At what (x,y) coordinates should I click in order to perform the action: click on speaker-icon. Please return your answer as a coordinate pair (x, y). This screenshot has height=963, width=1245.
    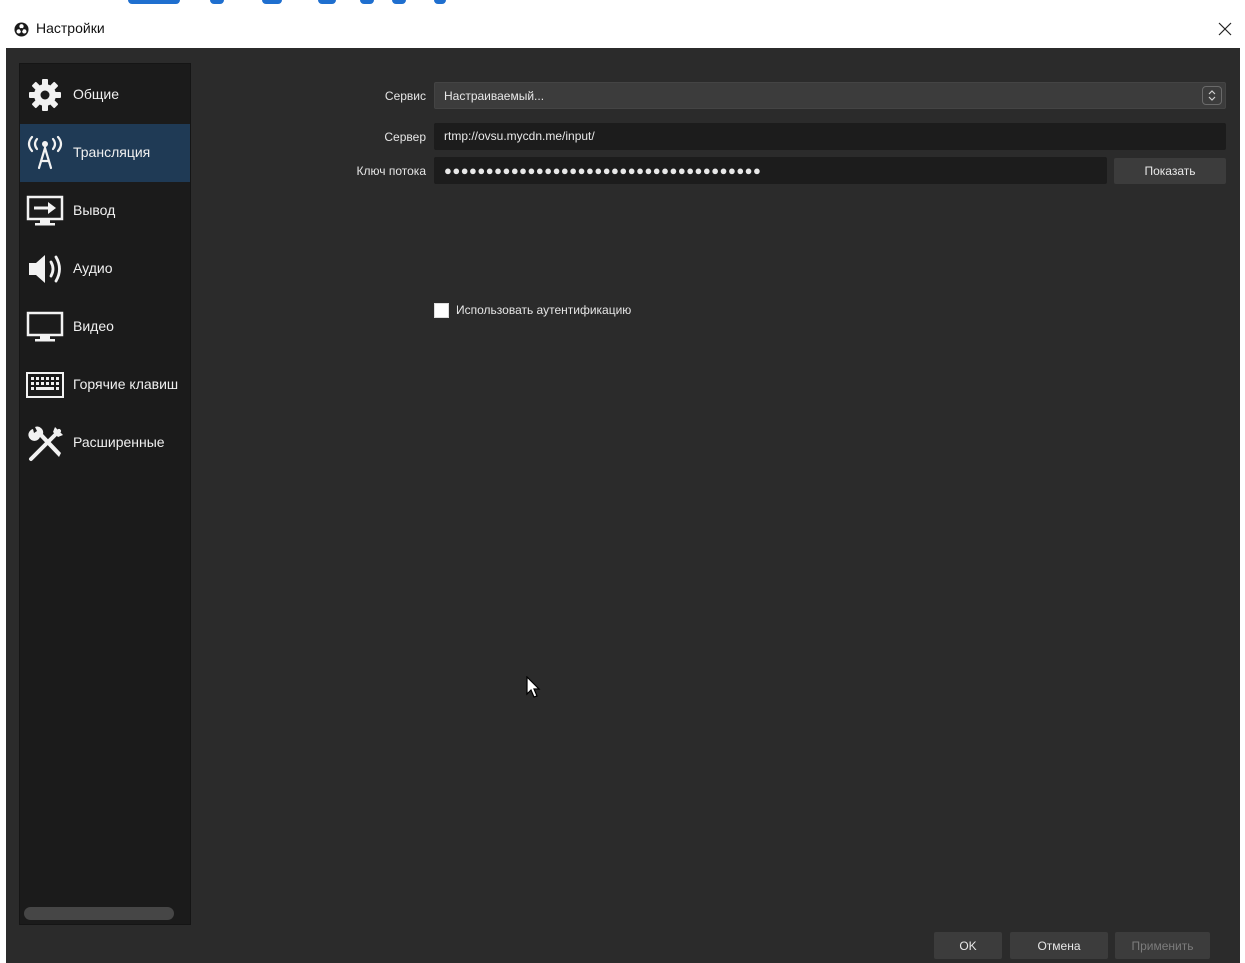
    Looking at the image, I should click on (45, 269).